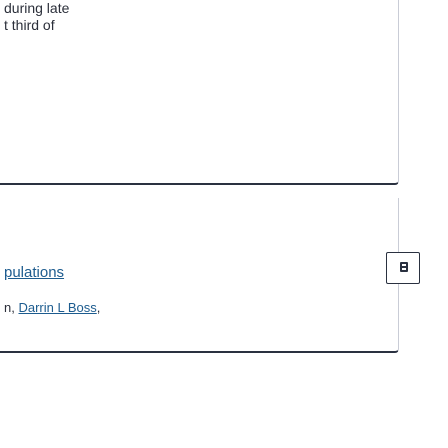 This screenshot has height=448, width=448. What do you see at coordinates (29, 25) in the screenshot?
I see `result-snippet-line: t third of` at bounding box center [29, 25].